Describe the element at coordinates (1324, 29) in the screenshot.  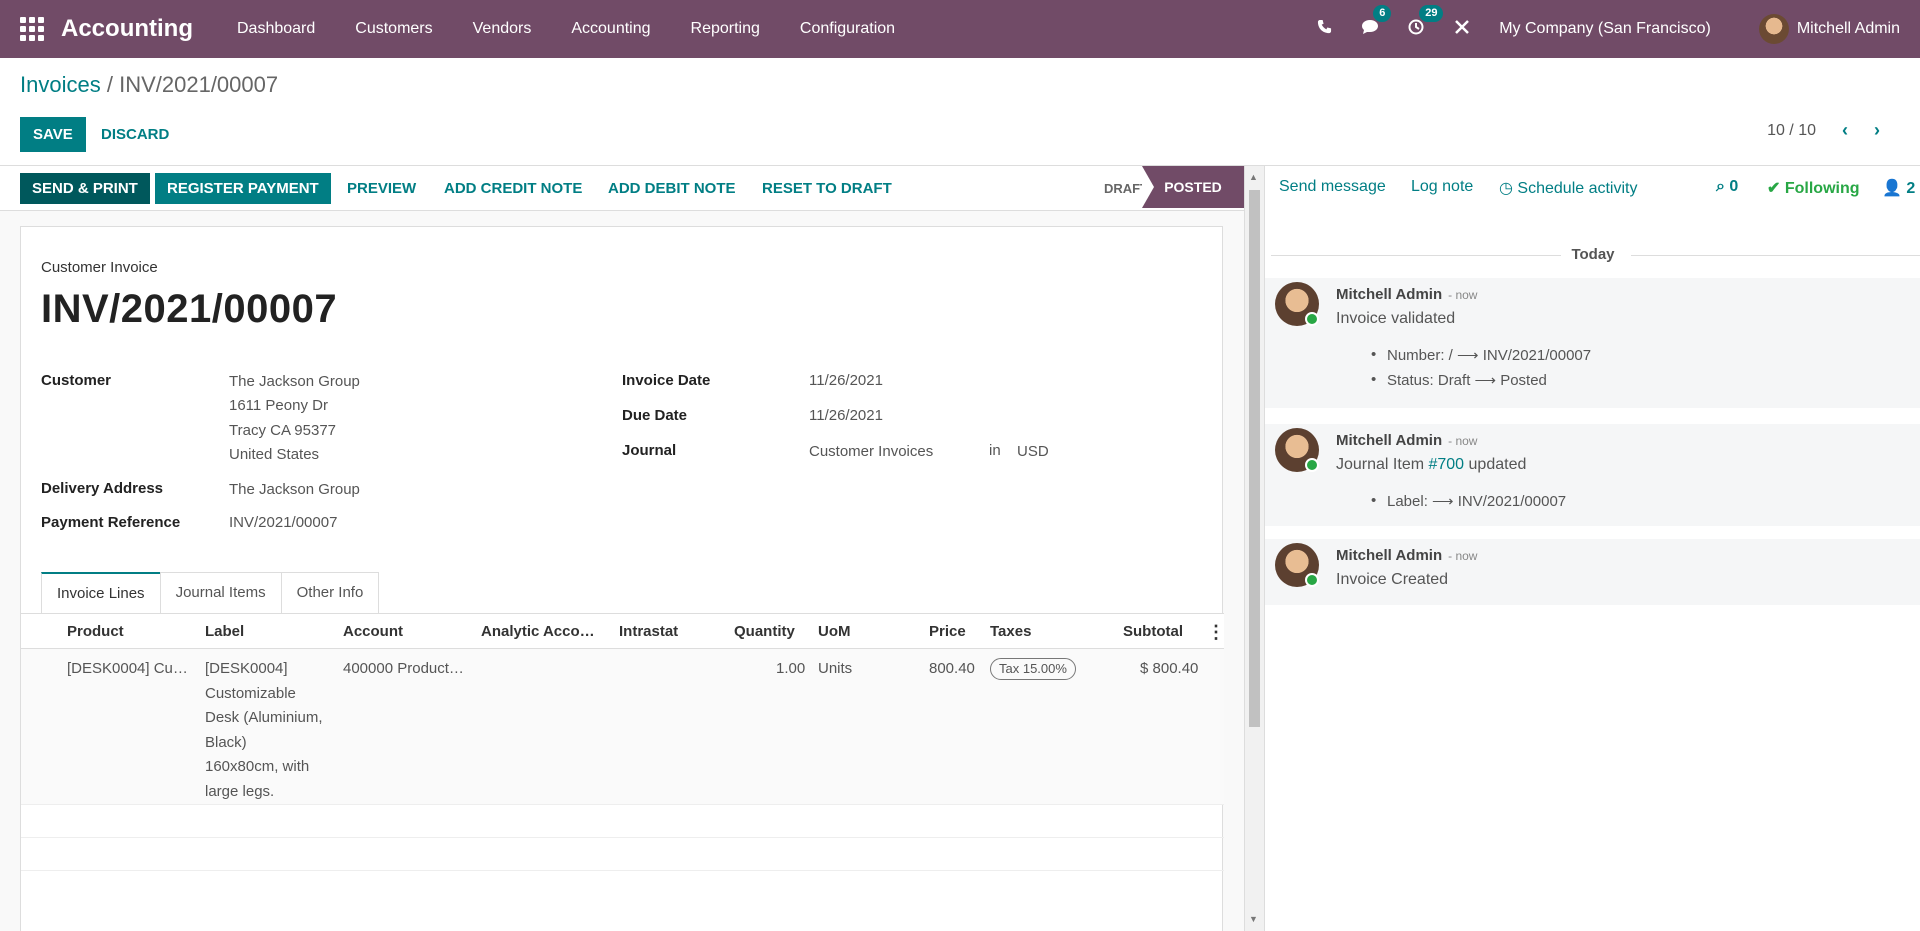
I see `phone-icon` at that location.